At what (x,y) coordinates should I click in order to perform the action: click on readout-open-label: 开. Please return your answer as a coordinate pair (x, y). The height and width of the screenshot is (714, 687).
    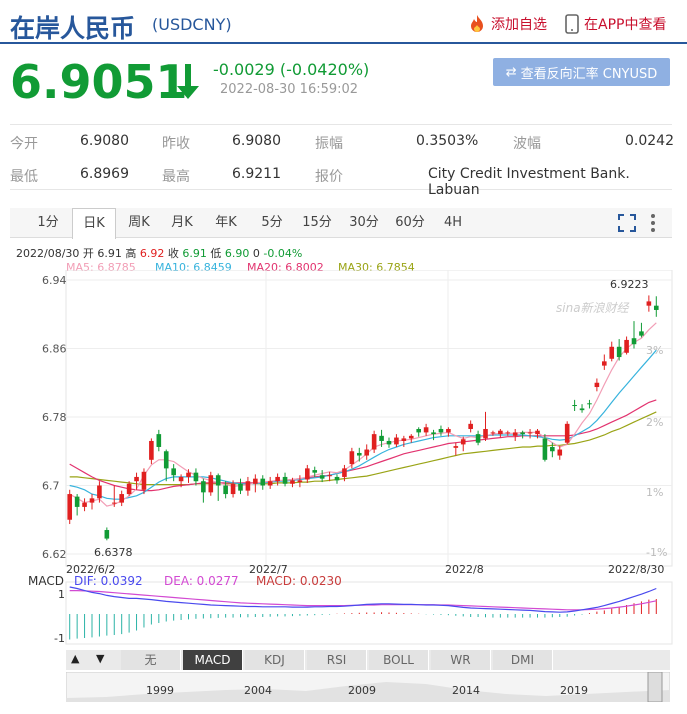
    Looking at the image, I should click on (88, 253).